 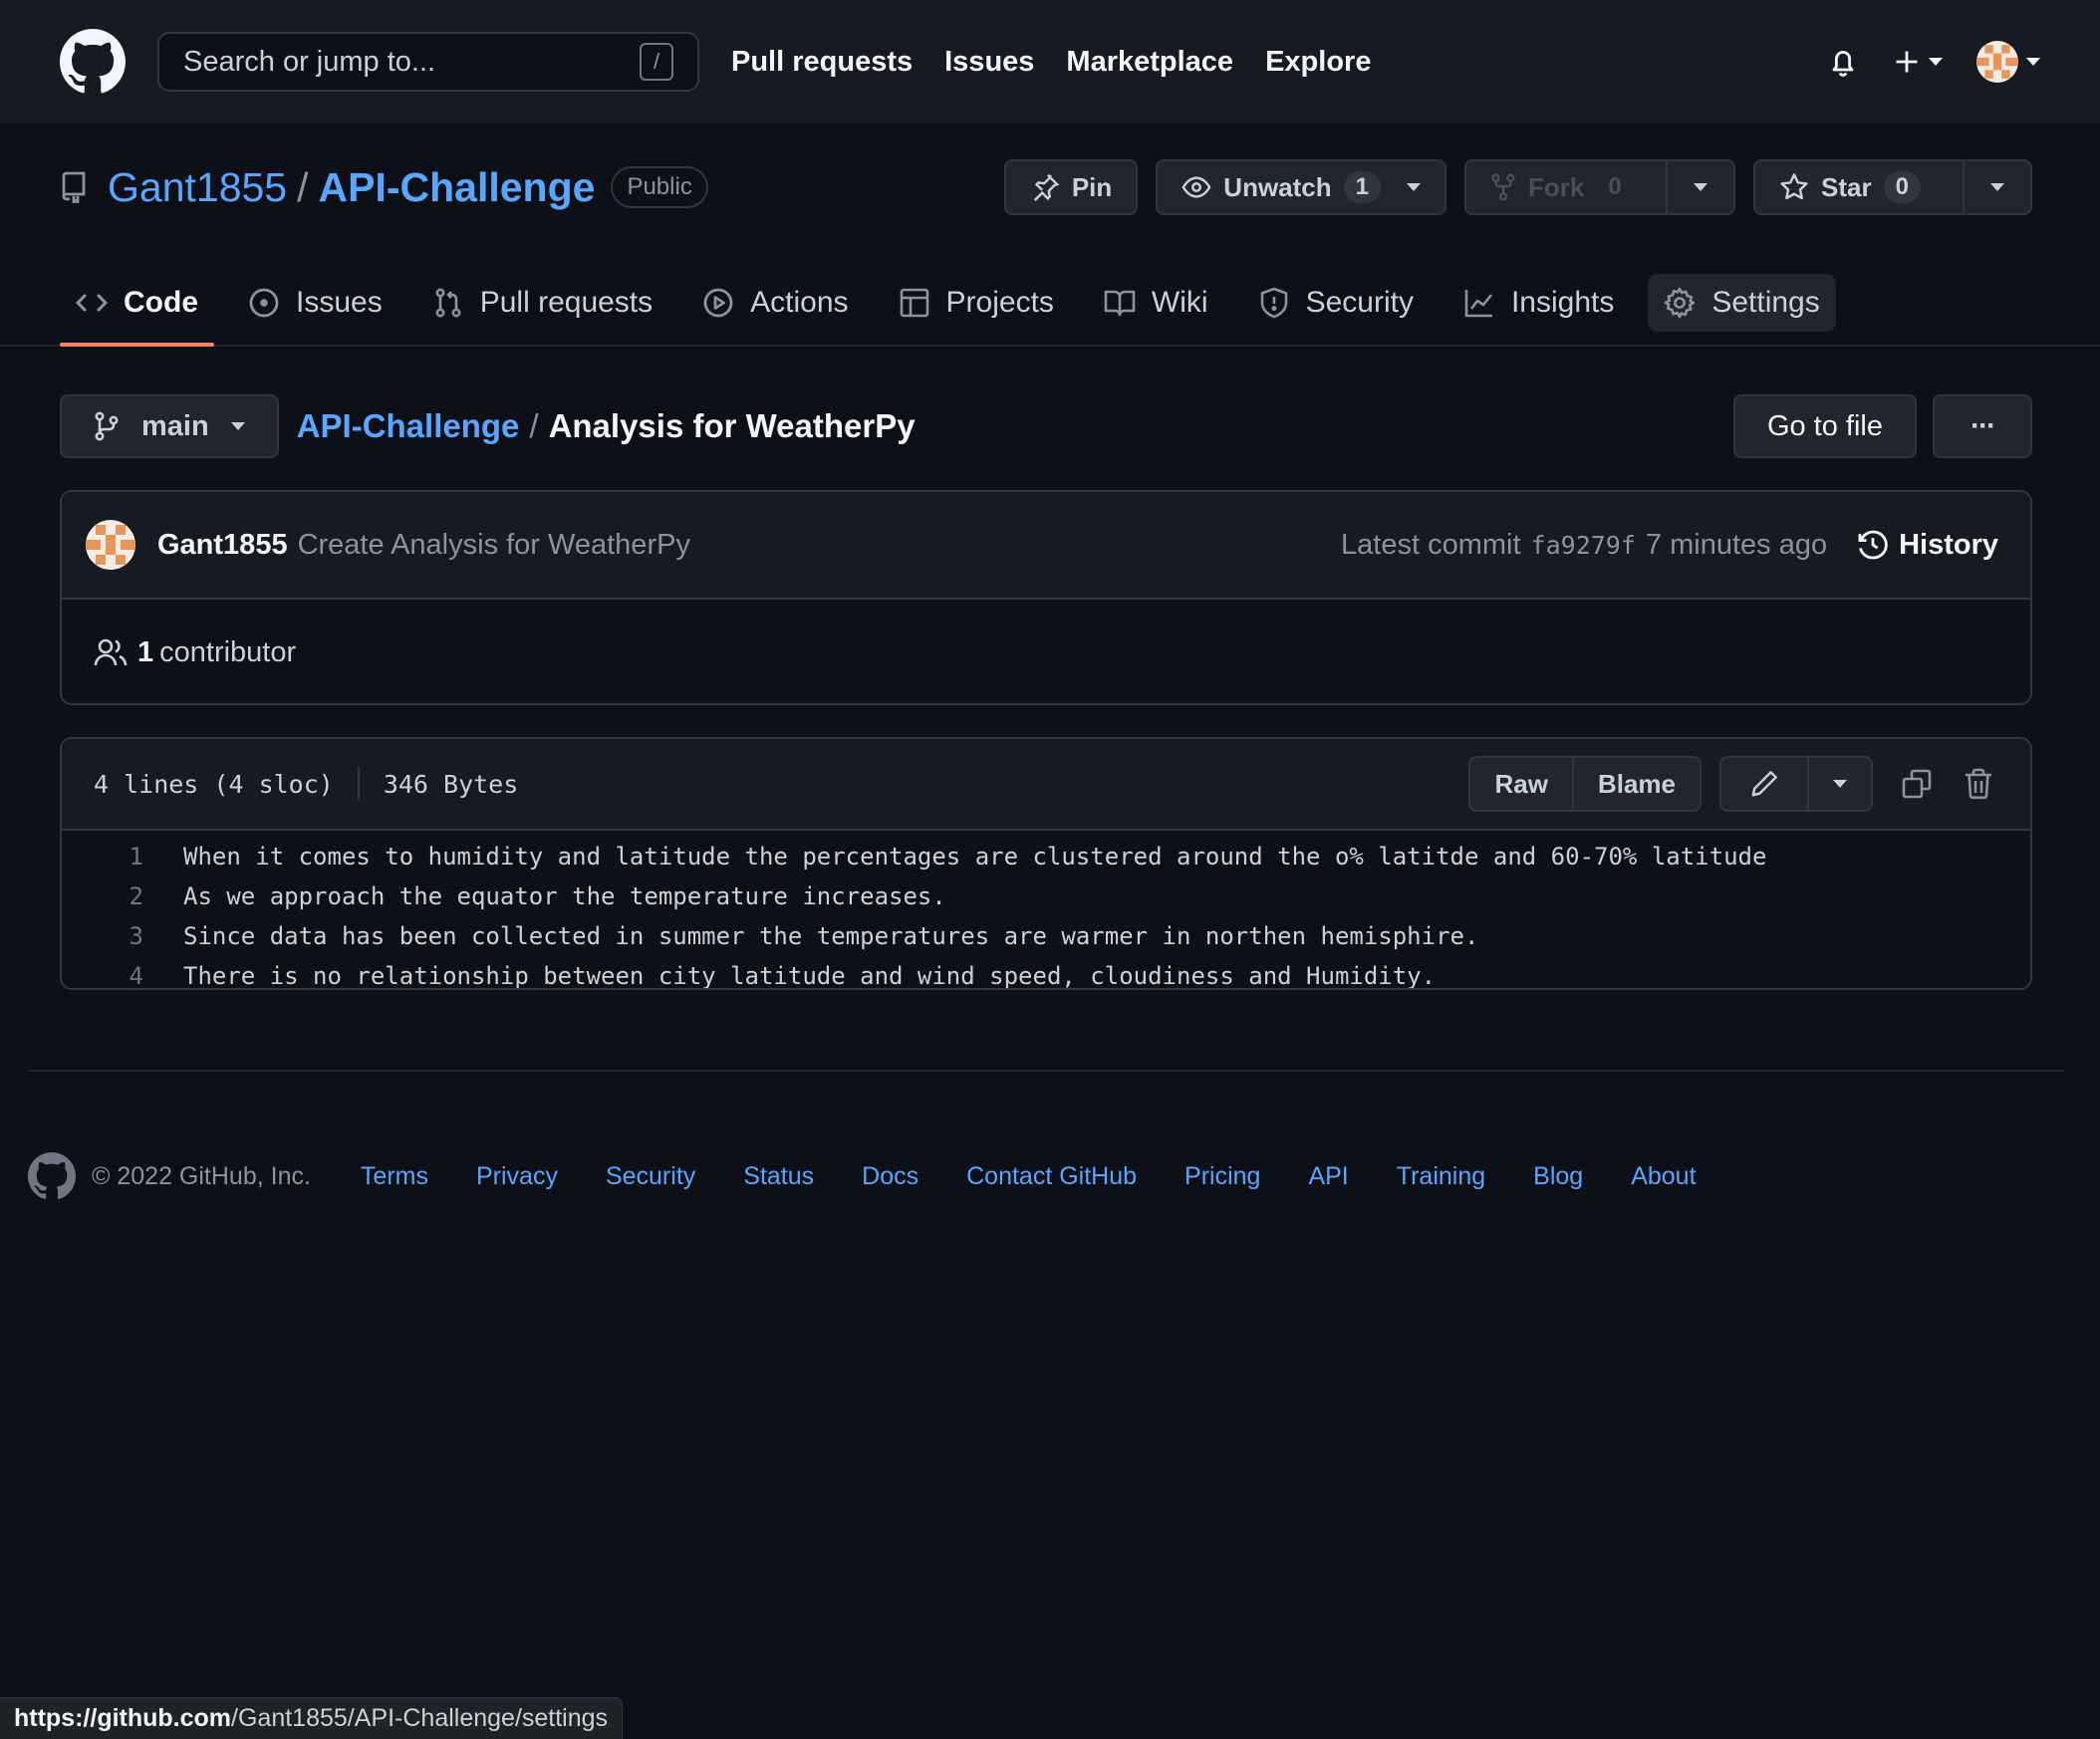 What do you see at coordinates (1583, 545) in the screenshot?
I see `commit-sha-link: fa9279f` at bounding box center [1583, 545].